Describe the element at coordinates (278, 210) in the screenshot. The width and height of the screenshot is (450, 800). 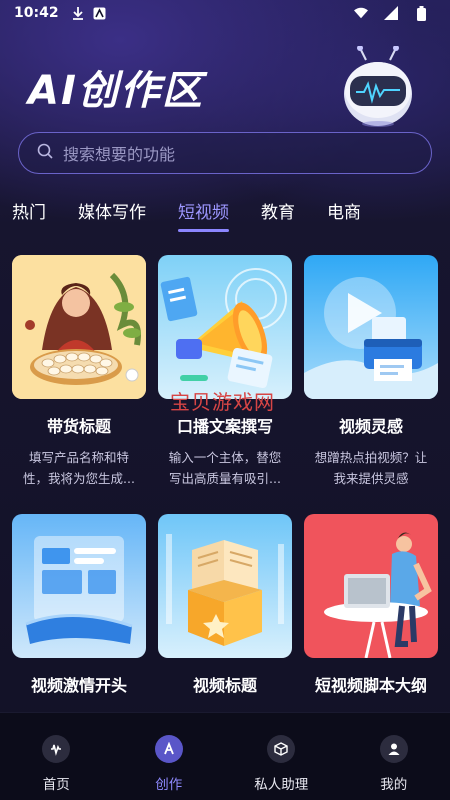
I see `tab-education: 教育` at that location.